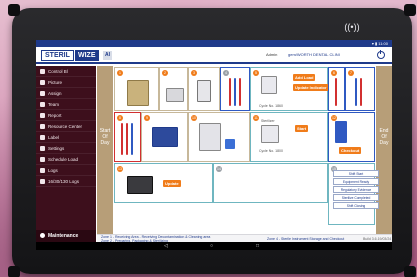 The width and height of the screenshot is (417, 277). Describe the element at coordinates (105, 150) in the screenshot. I see `start-lane` at that location.